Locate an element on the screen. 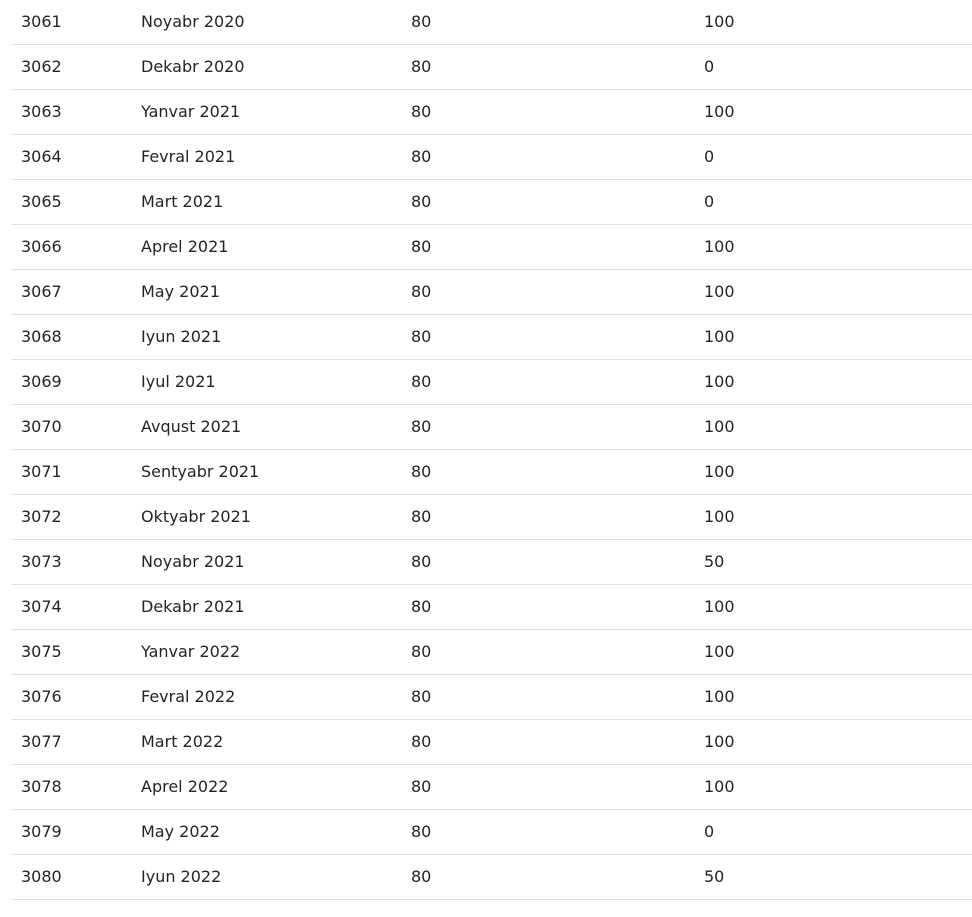  cell-period: Oktyabr 2021 is located at coordinates (266, 517).